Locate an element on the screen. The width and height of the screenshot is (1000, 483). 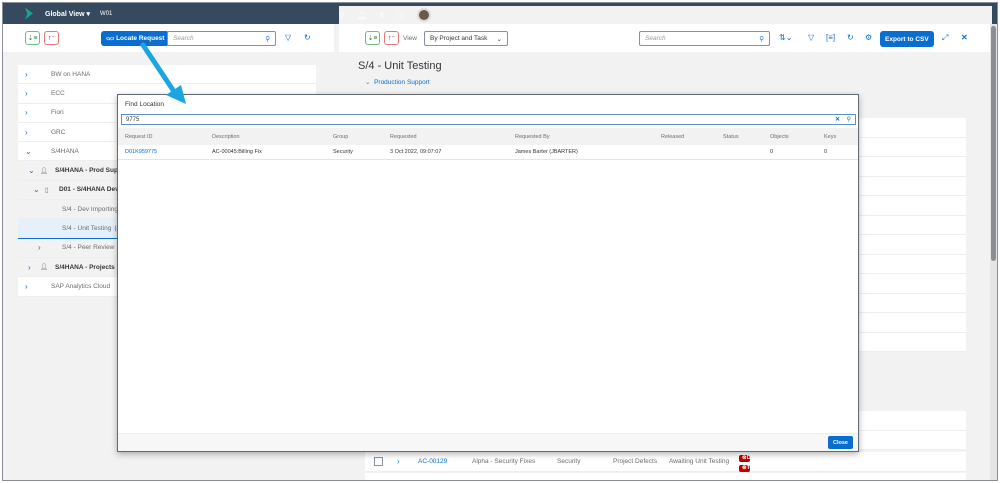
column-header: Group is located at coordinates (341, 136).